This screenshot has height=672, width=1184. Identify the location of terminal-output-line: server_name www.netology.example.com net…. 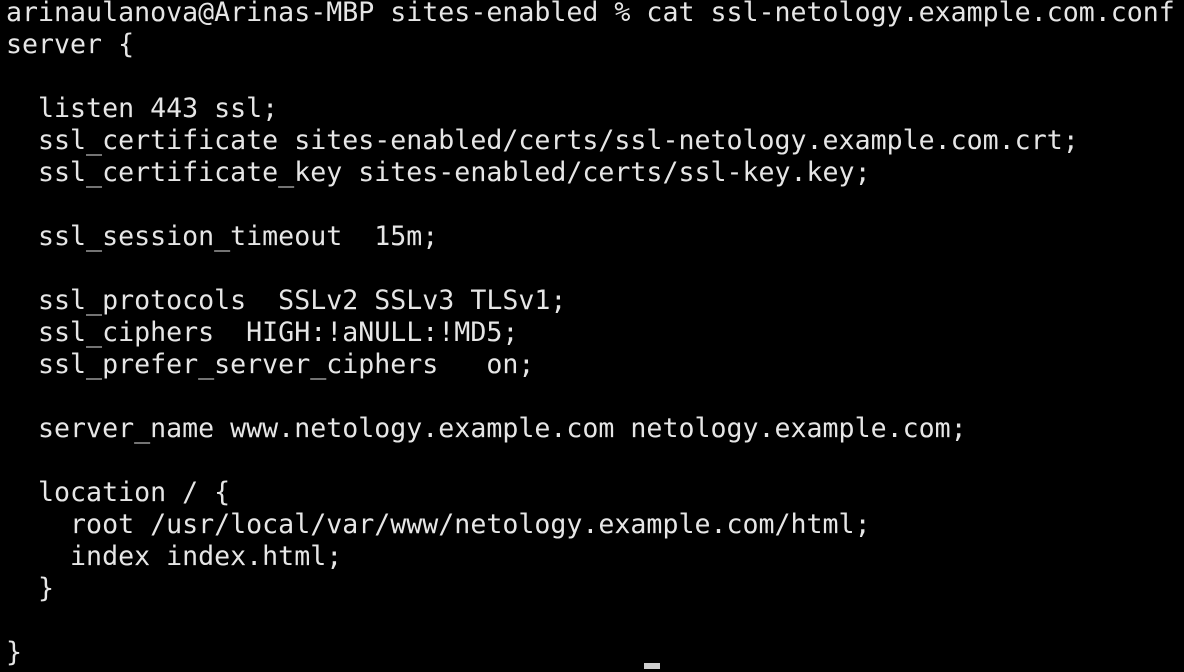
(486, 428).